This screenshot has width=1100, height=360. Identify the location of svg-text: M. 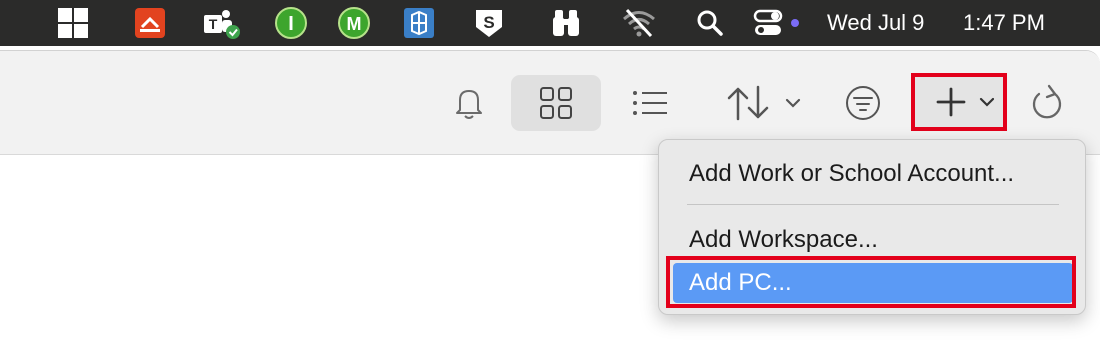
(354, 24).